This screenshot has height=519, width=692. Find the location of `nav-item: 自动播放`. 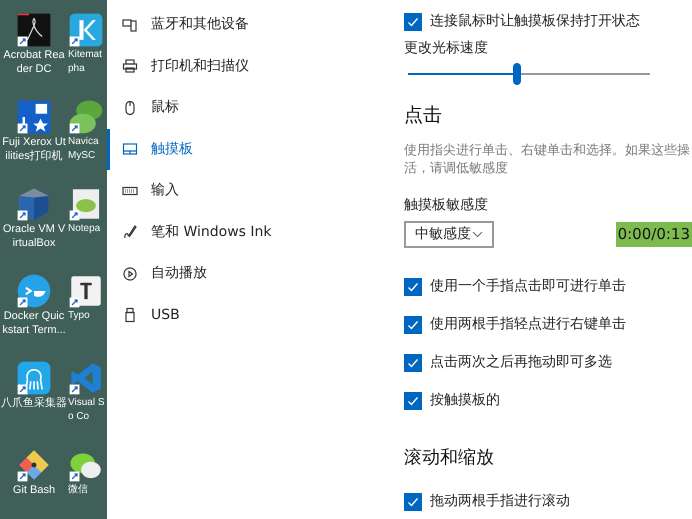

nav-item: 自动播放 is located at coordinates (248, 273).